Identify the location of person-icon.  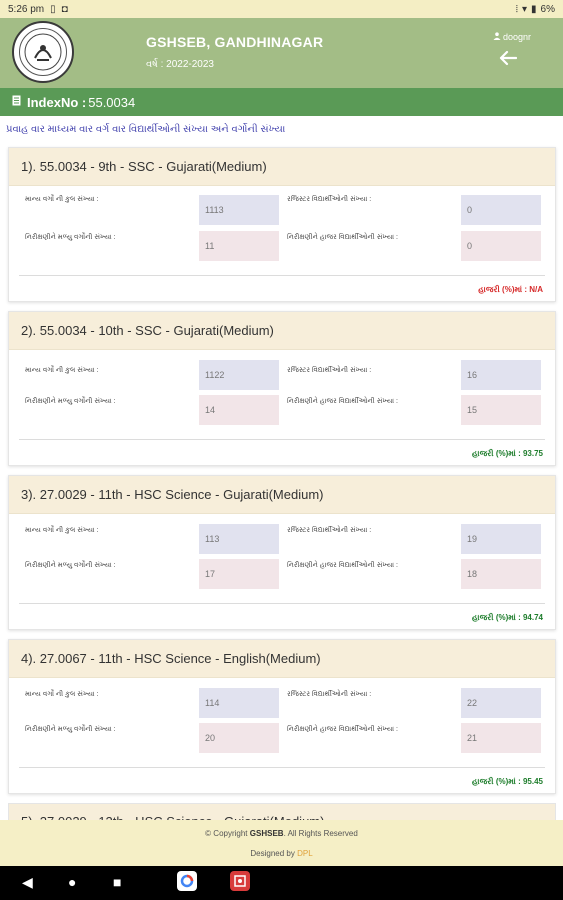
(497, 37).